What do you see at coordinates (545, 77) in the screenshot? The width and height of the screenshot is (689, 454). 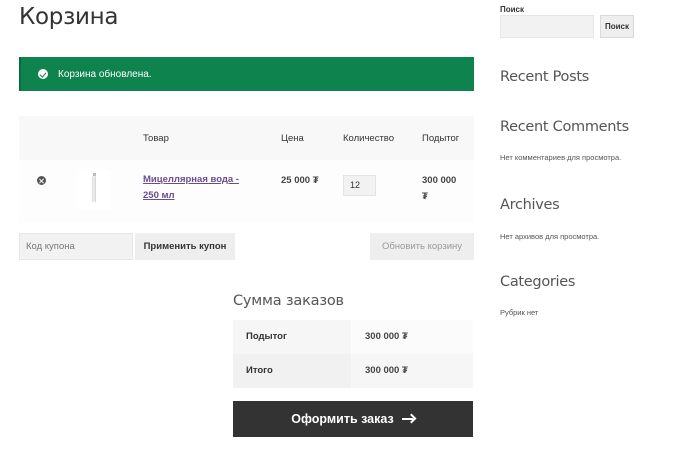 I see `widget-title-recent-posts: Recent Posts` at bounding box center [545, 77].